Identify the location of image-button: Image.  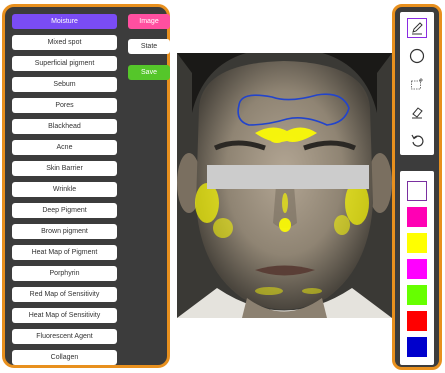
(149, 21).